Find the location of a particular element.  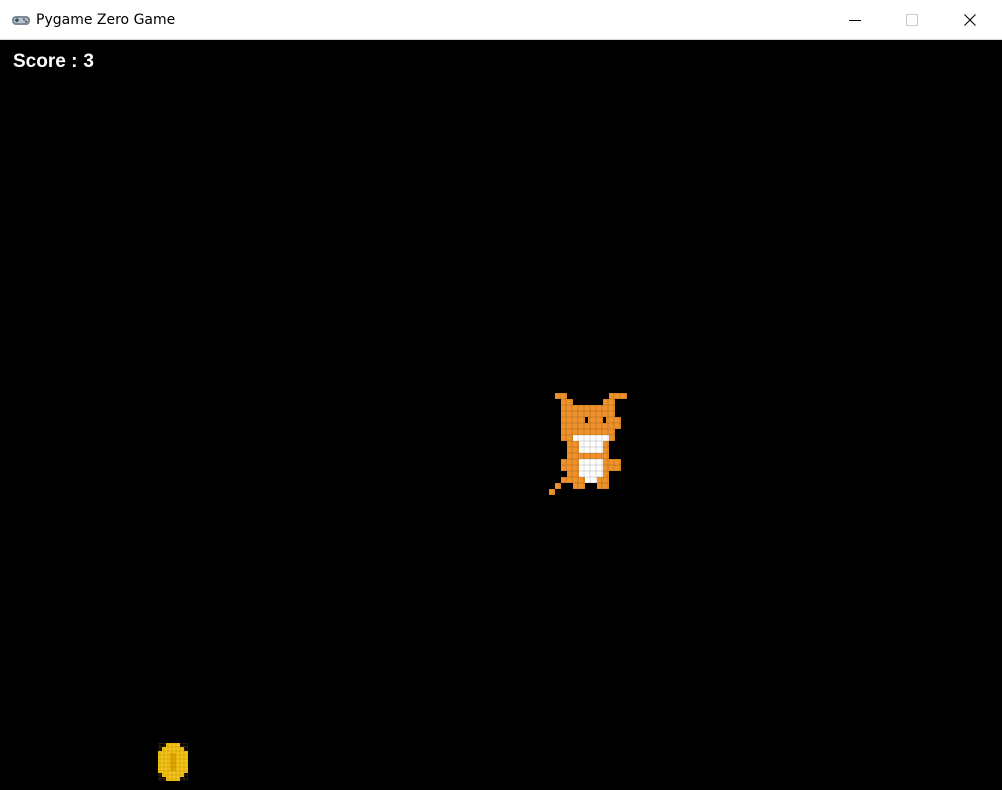

minimize-icon is located at coordinates (855, 20).